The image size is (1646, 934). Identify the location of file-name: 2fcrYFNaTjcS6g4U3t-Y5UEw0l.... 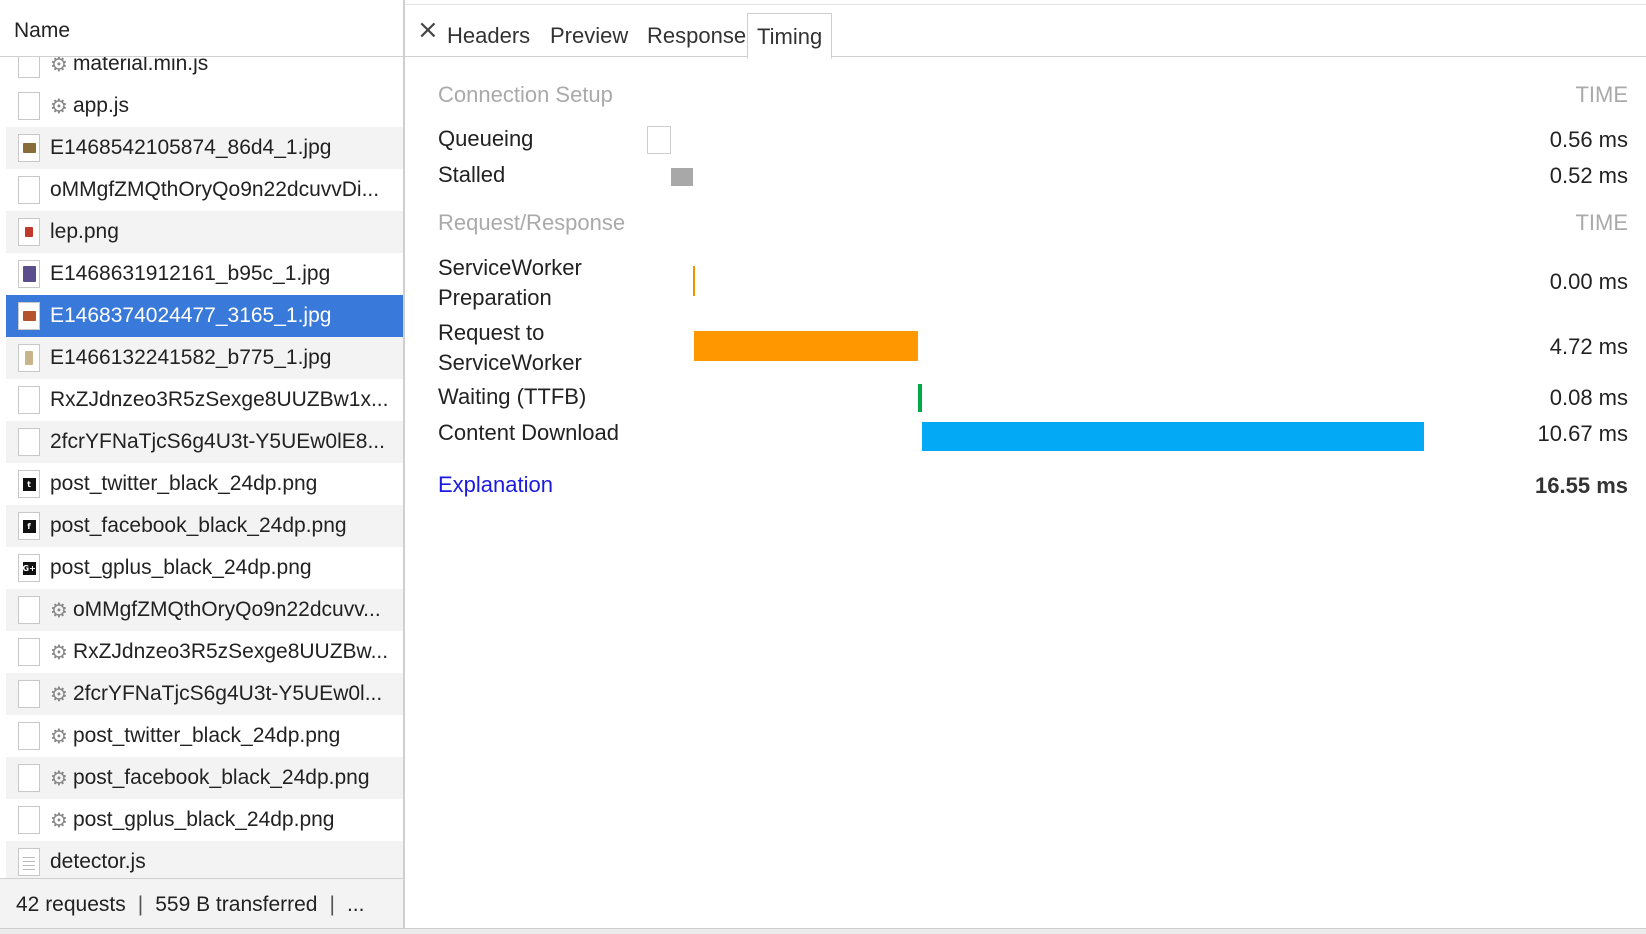
(227, 693).